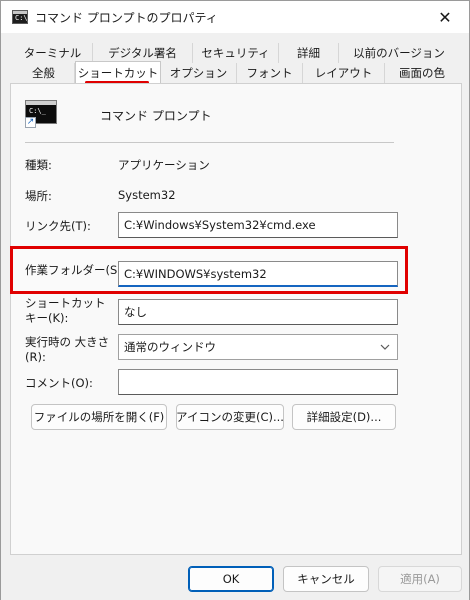  What do you see at coordinates (58, 226) in the screenshot?
I see `target-label: リンク先(T):` at bounding box center [58, 226].